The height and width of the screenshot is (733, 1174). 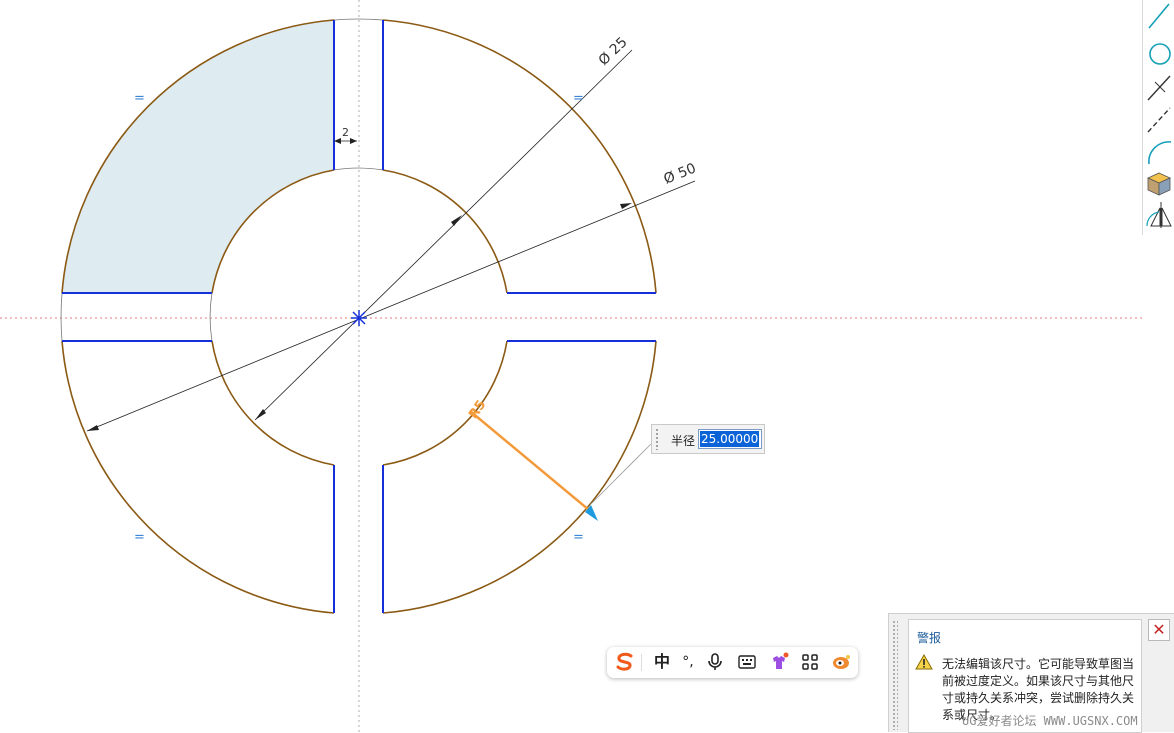 I want to click on radius-value-field: 25.000000, so click(x=730, y=439).